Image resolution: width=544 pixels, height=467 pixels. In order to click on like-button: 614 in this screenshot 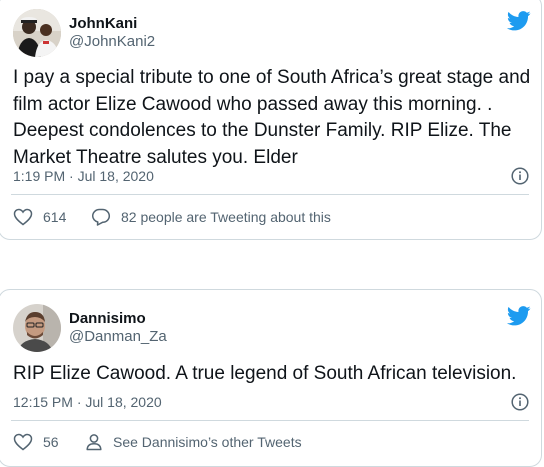, I will do `click(39, 217)`.